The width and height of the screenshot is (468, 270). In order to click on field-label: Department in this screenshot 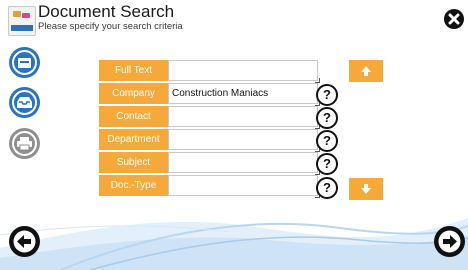, I will do `click(133, 139)`.